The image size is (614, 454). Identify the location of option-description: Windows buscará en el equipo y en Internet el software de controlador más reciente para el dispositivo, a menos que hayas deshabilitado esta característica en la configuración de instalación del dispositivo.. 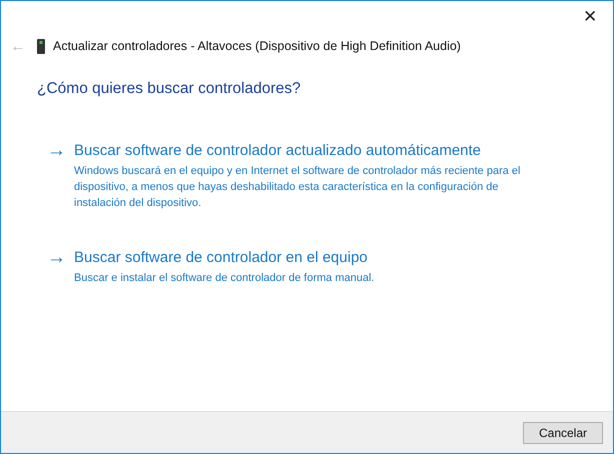
(298, 188).